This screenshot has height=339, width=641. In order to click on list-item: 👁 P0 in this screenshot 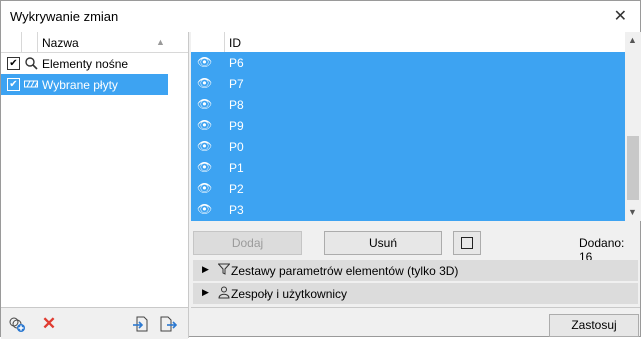, I will do `click(408, 146)`.